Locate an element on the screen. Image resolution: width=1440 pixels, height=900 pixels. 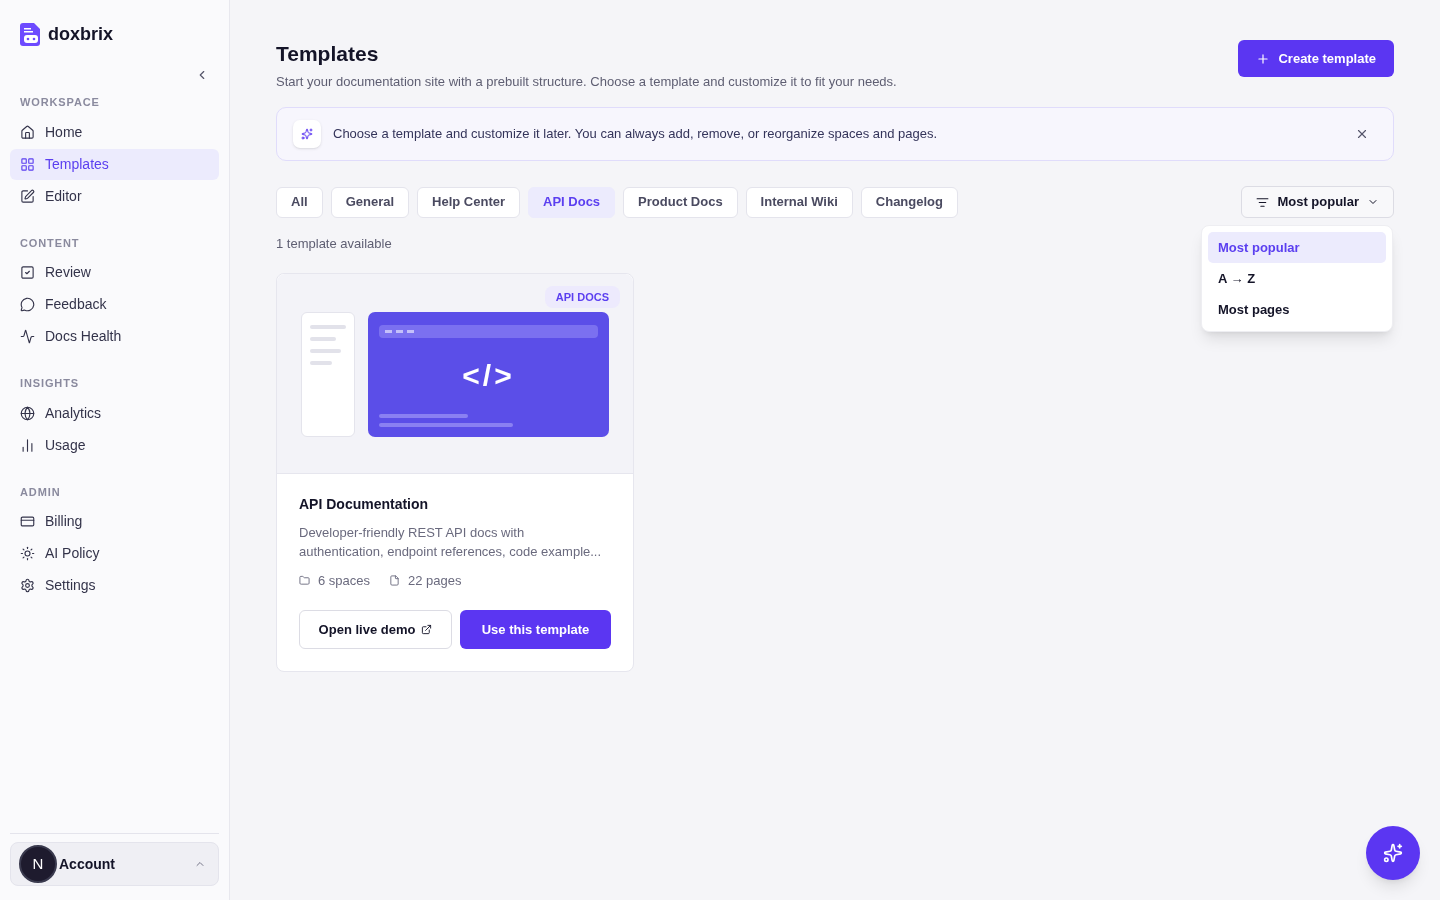
ai-assistant-button is located at coordinates (1393, 853).